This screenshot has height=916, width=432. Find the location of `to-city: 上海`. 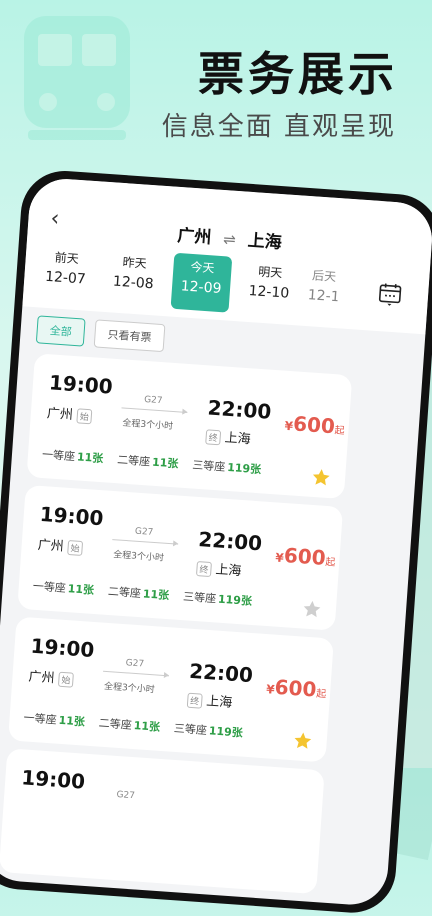

to-city: 上海 is located at coordinates (264, 242).